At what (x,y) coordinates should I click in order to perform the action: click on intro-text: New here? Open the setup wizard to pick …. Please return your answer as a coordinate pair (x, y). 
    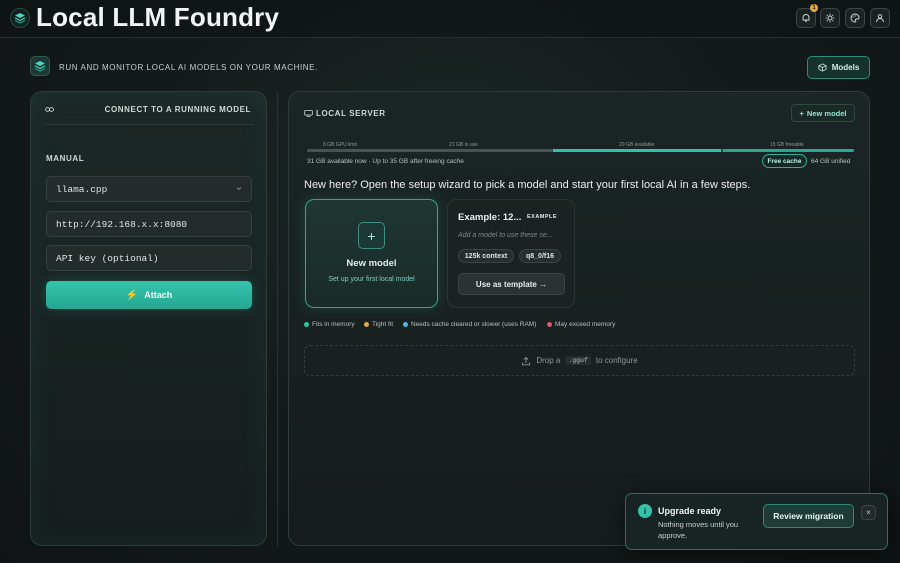
    Looking at the image, I should click on (527, 185).